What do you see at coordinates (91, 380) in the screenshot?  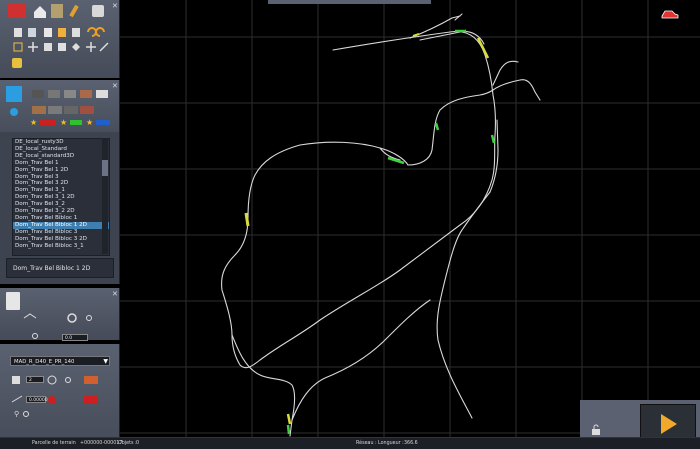 I see `track-color-icon` at bounding box center [91, 380].